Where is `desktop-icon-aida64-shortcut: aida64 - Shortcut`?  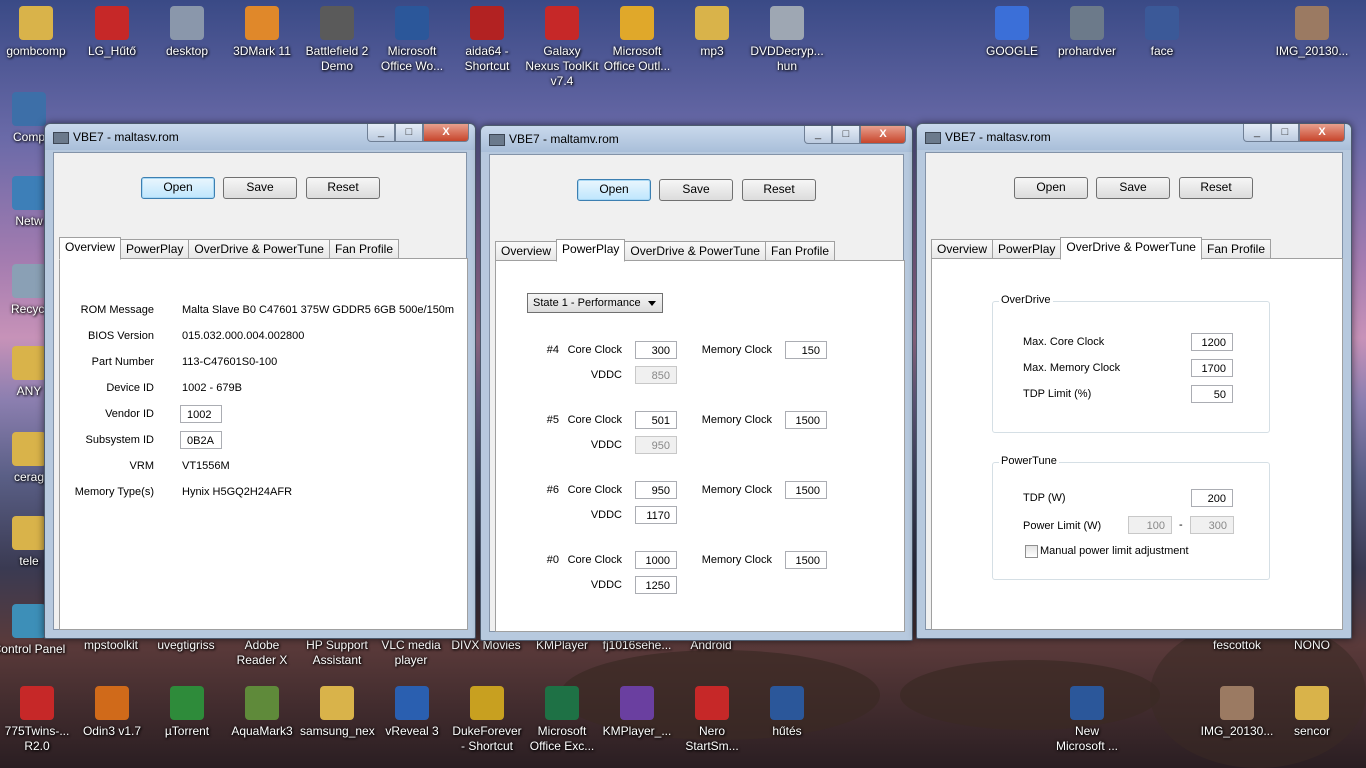 desktop-icon-aida64-shortcut: aida64 - Shortcut is located at coordinates (487, 40).